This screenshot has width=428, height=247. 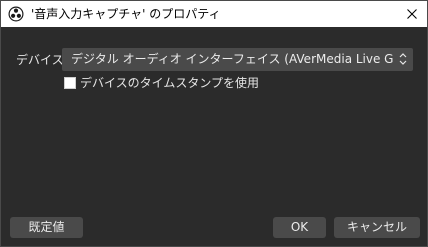 I want to click on close-icon, so click(x=412, y=14).